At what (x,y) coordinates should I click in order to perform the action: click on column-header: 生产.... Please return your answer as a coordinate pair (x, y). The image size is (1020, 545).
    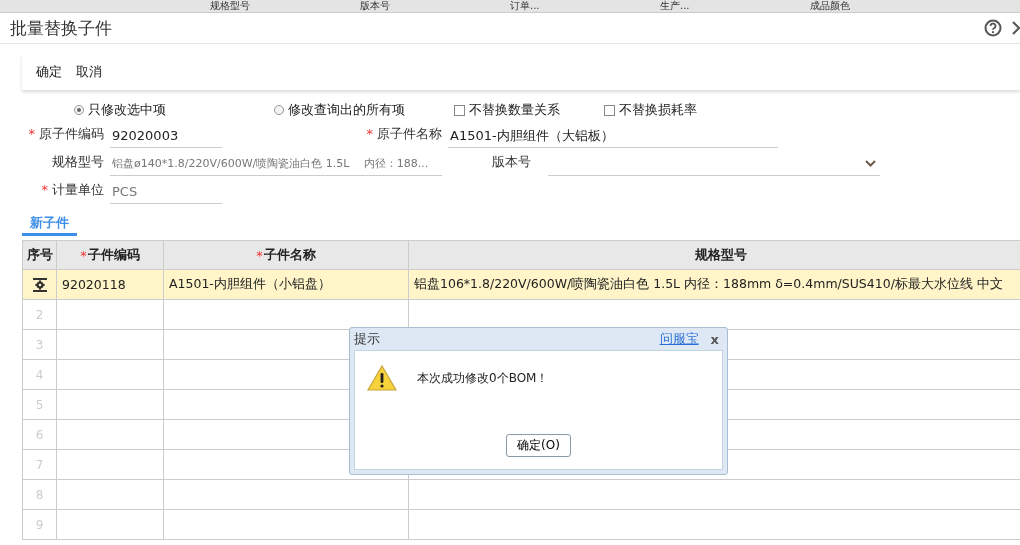
    Looking at the image, I should click on (675, 6).